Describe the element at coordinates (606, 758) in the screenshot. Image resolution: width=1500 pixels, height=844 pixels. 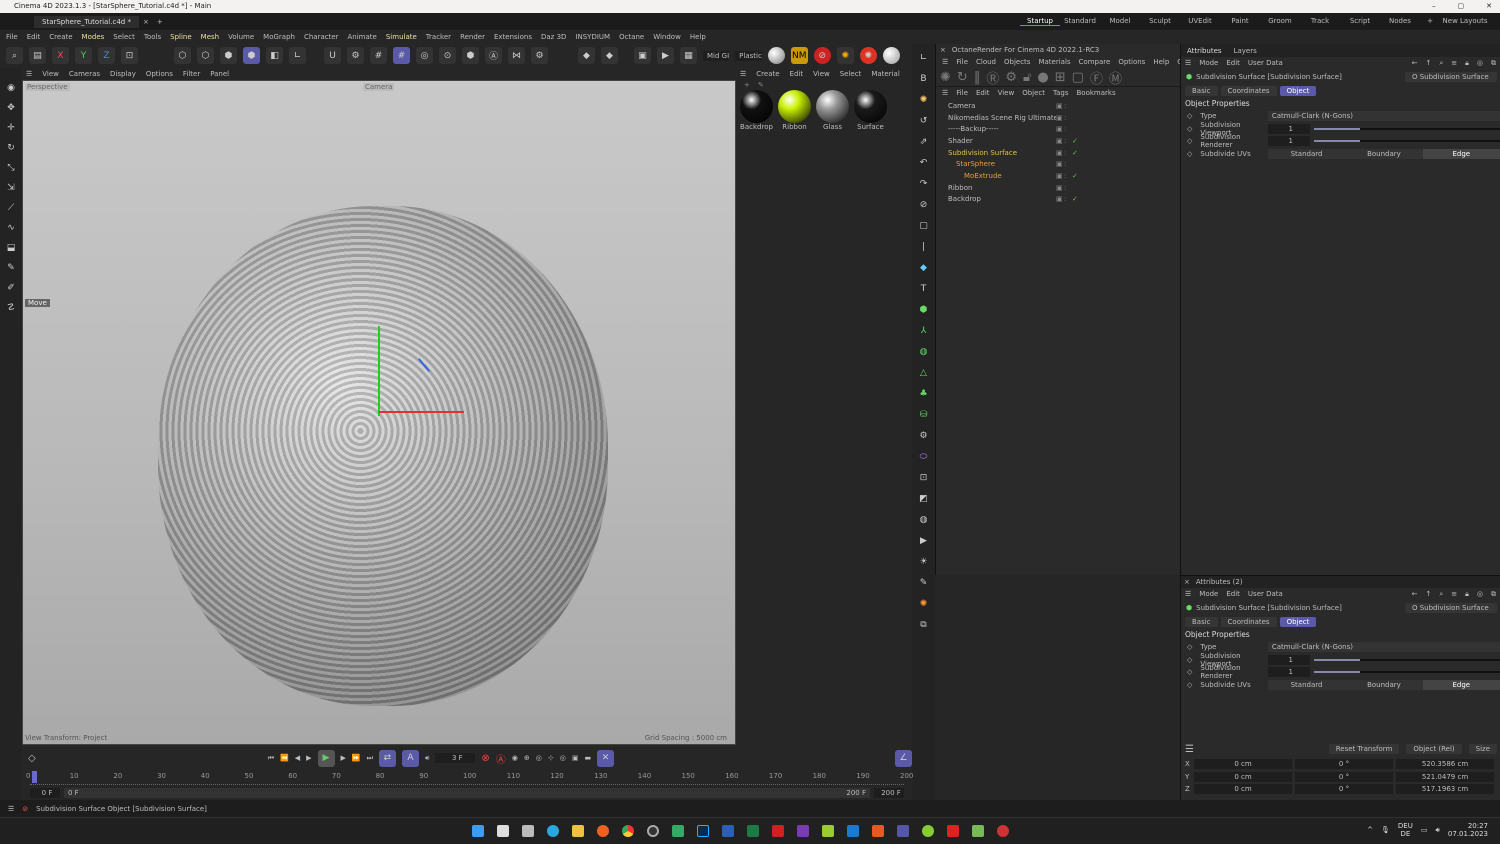
I see `dope-sheet-button: ✕` at that location.